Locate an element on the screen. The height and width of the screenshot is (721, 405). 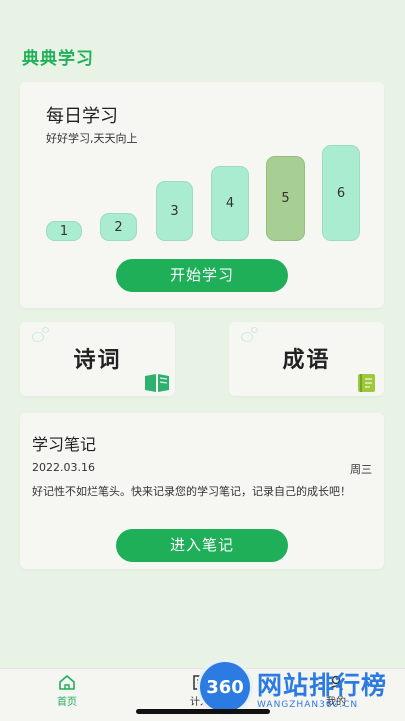
watermark-logo: 360 is located at coordinates (225, 687).